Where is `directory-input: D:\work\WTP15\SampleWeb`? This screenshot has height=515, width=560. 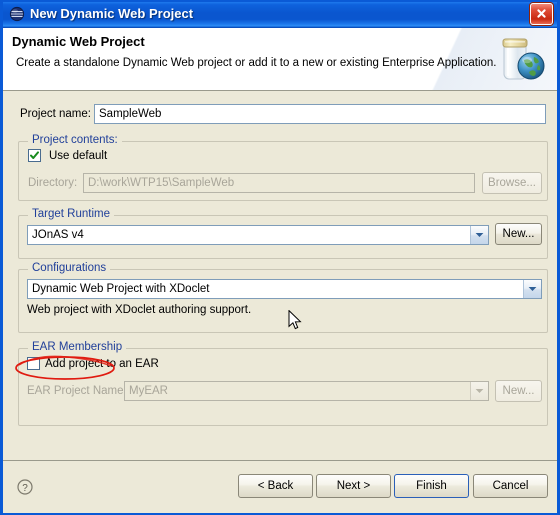 directory-input: D:\work\WTP15\SampleWeb is located at coordinates (279, 183).